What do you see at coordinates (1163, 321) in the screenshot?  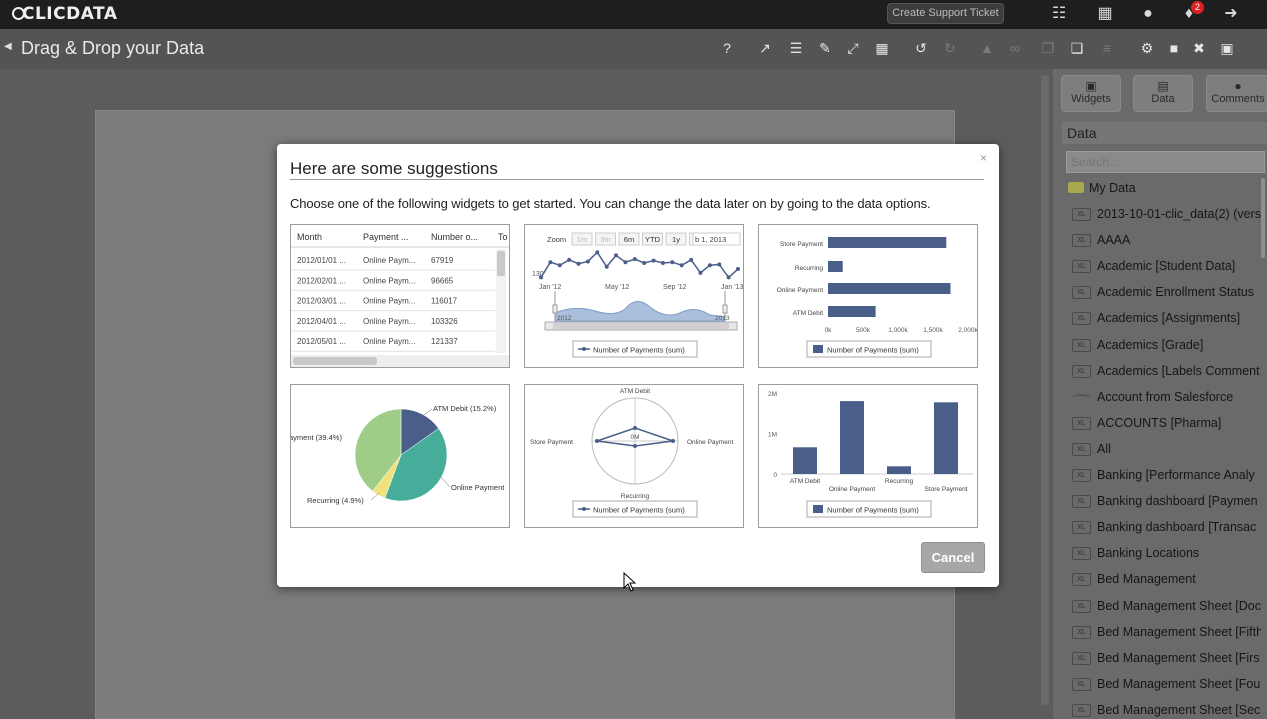 I see `tree-dataset-item: XL Academics [Assignments]` at bounding box center [1163, 321].